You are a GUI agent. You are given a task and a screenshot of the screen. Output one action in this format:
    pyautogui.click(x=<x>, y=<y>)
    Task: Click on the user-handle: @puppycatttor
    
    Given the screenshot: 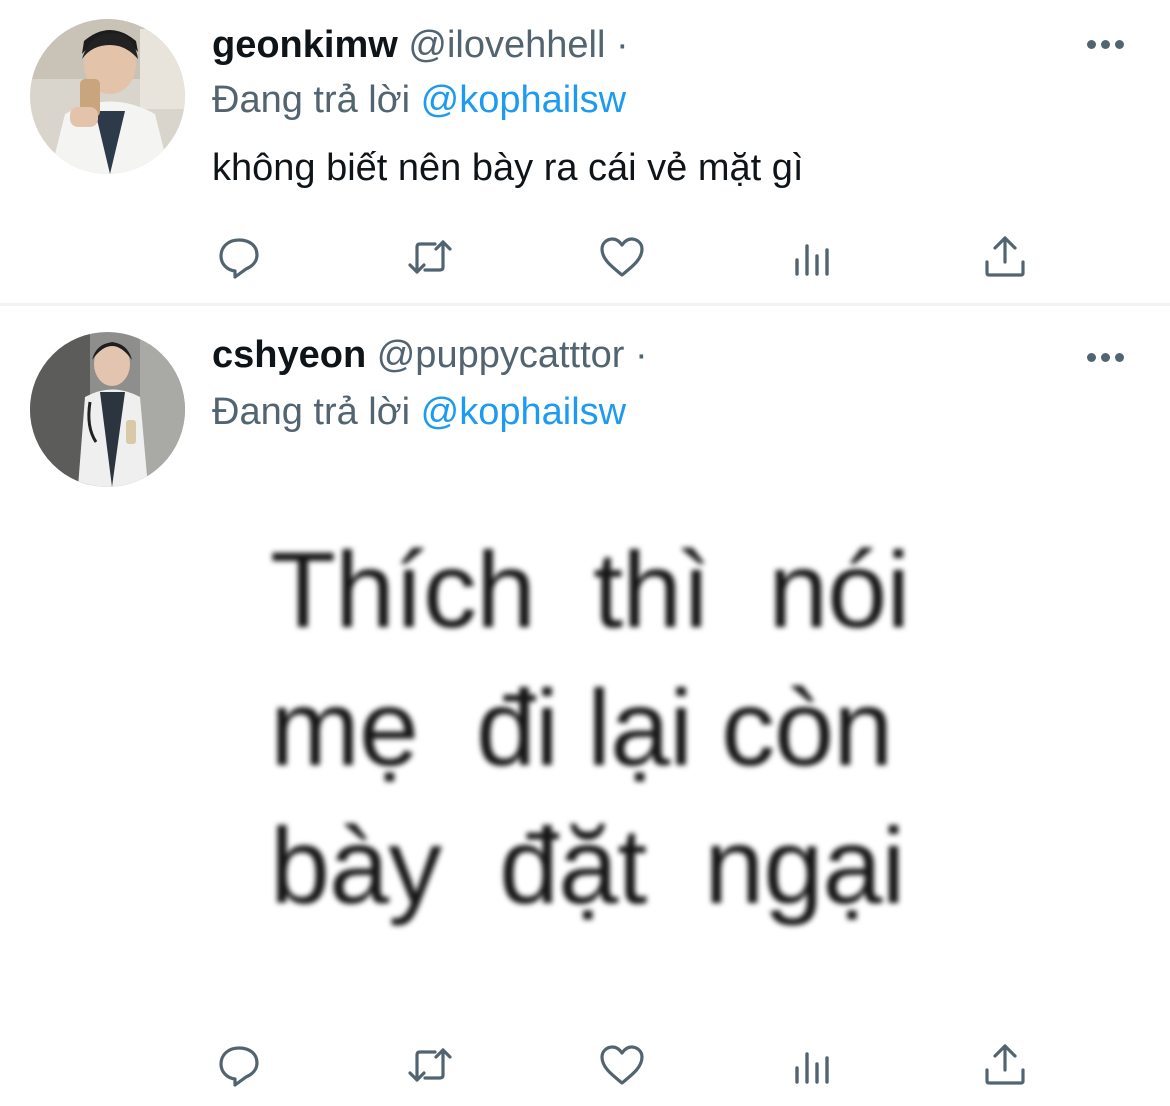 What is the action you would take?
    pyautogui.click(x=501, y=355)
    